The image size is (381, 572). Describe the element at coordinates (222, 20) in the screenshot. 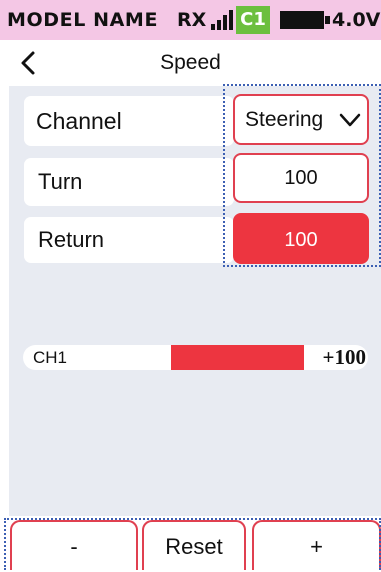

I see `signal-bars-icon` at that location.